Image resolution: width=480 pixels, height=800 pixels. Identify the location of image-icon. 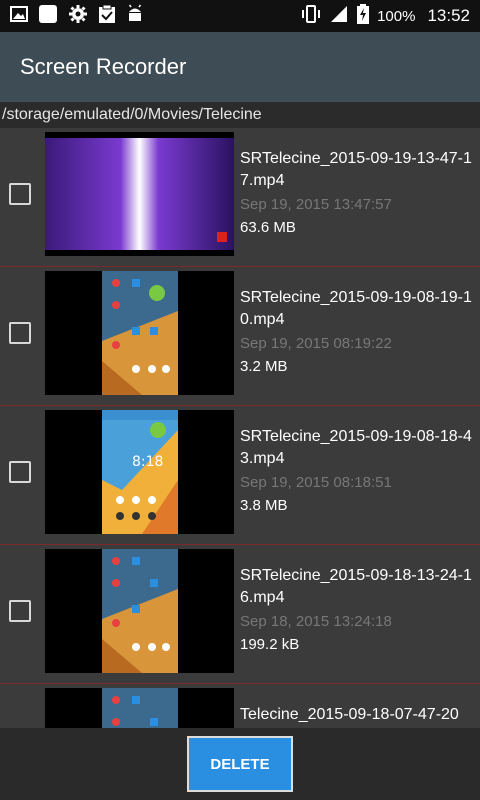
(19, 16).